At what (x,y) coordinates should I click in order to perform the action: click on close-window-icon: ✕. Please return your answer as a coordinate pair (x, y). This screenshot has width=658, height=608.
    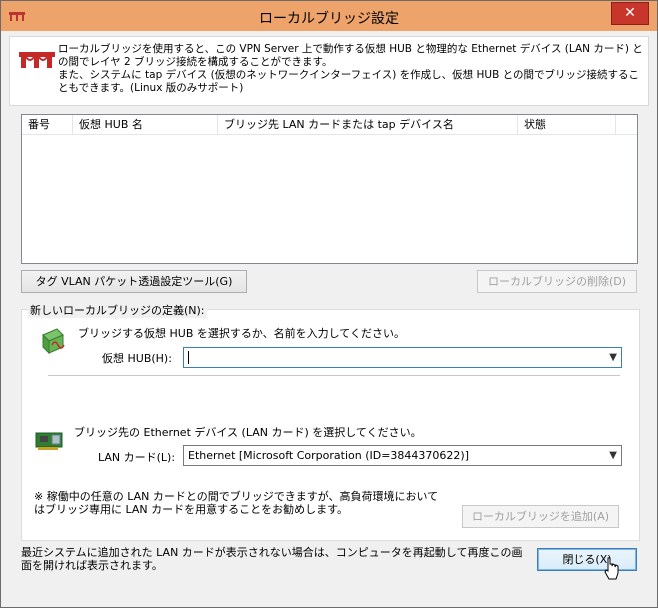
    Looking at the image, I should click on (630, 13).